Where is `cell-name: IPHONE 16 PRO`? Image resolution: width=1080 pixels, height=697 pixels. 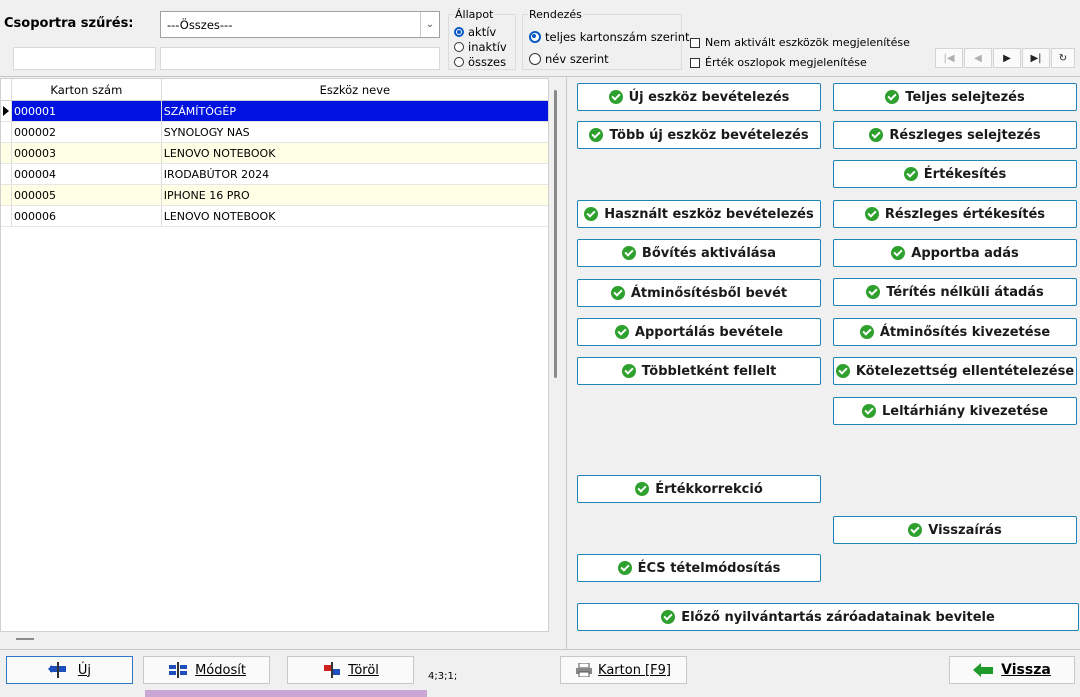
cell-name: IPHONE 16 PRO is located at coordinates (355, 195).